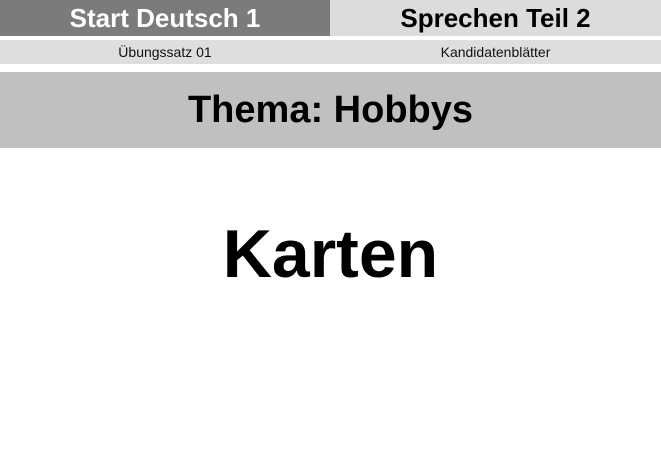  What do you see at coordinates (495, 18) in the screenshot?
I see `section-title: Sprechen Teil 2` at bounding box center [495, 18].